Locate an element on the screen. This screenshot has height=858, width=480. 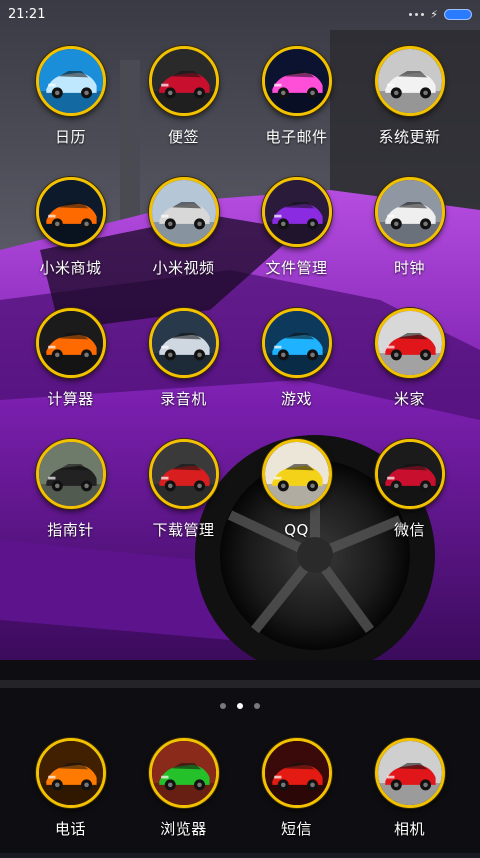
app-recorder: 录音机 is located at coordinates (183, 368).